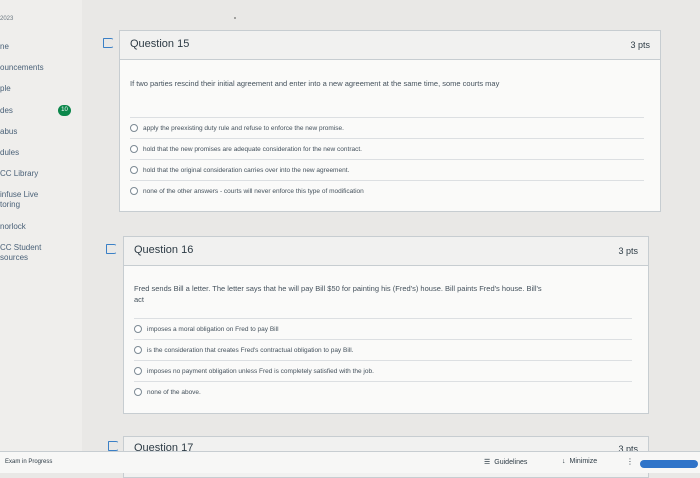  I want to click on minimize-button: ↓ Minimize, so click(579, 461).